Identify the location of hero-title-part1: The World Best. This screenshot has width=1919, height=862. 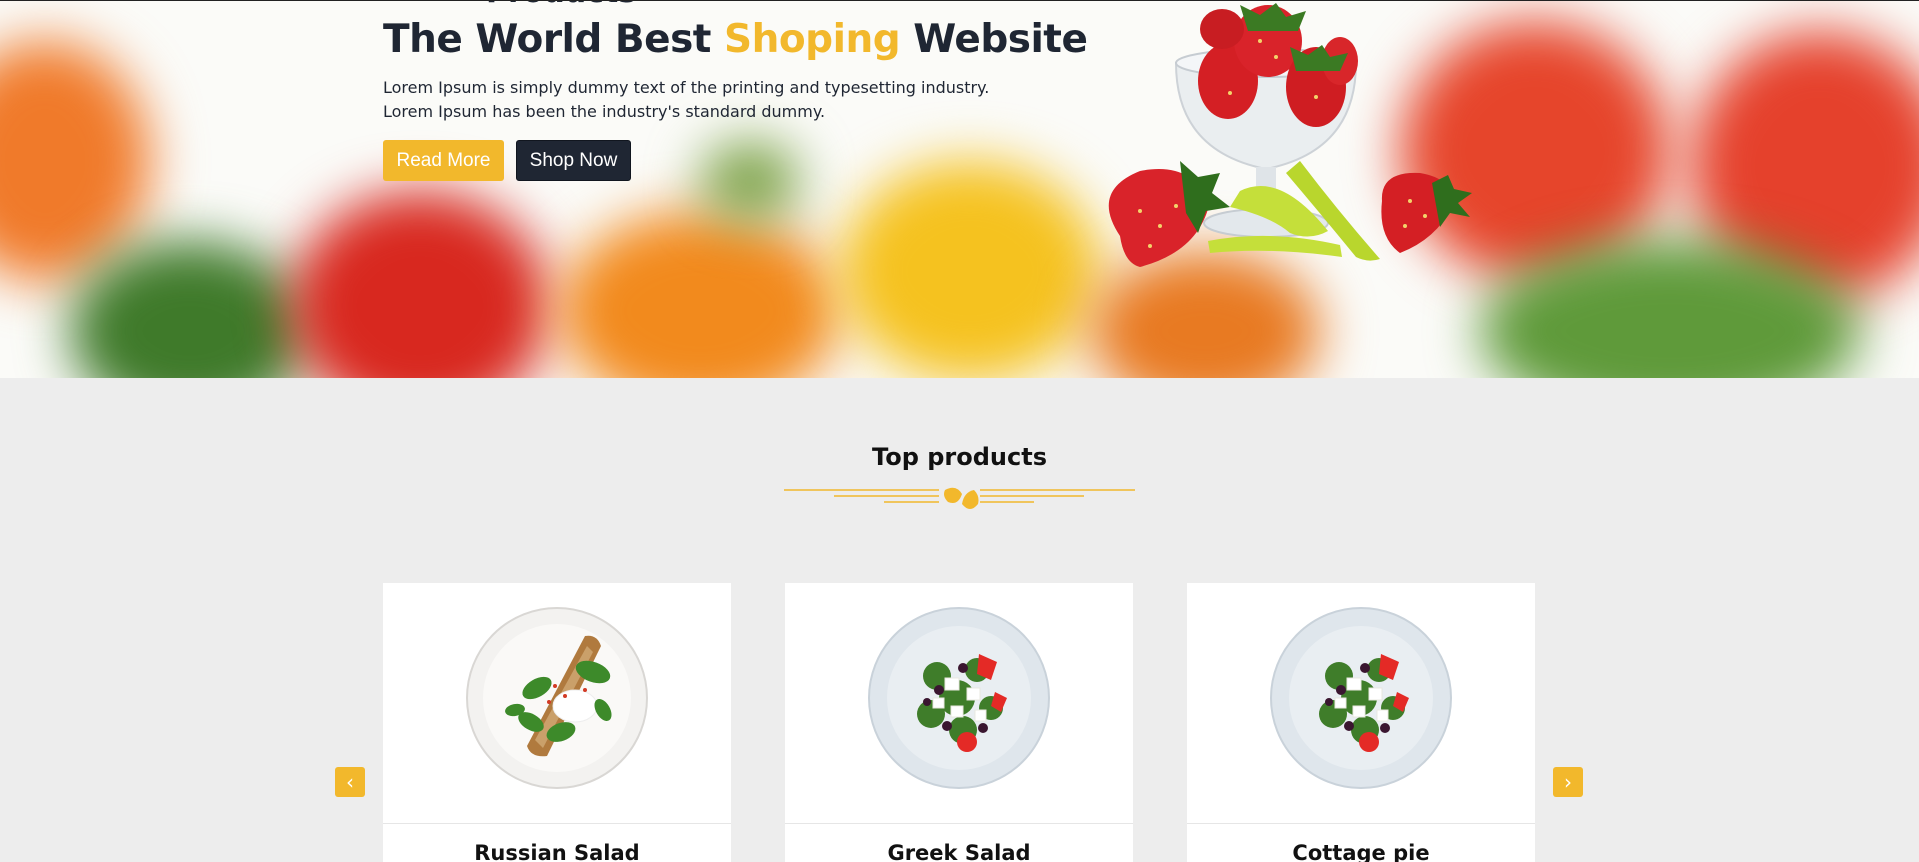
(554, 39).